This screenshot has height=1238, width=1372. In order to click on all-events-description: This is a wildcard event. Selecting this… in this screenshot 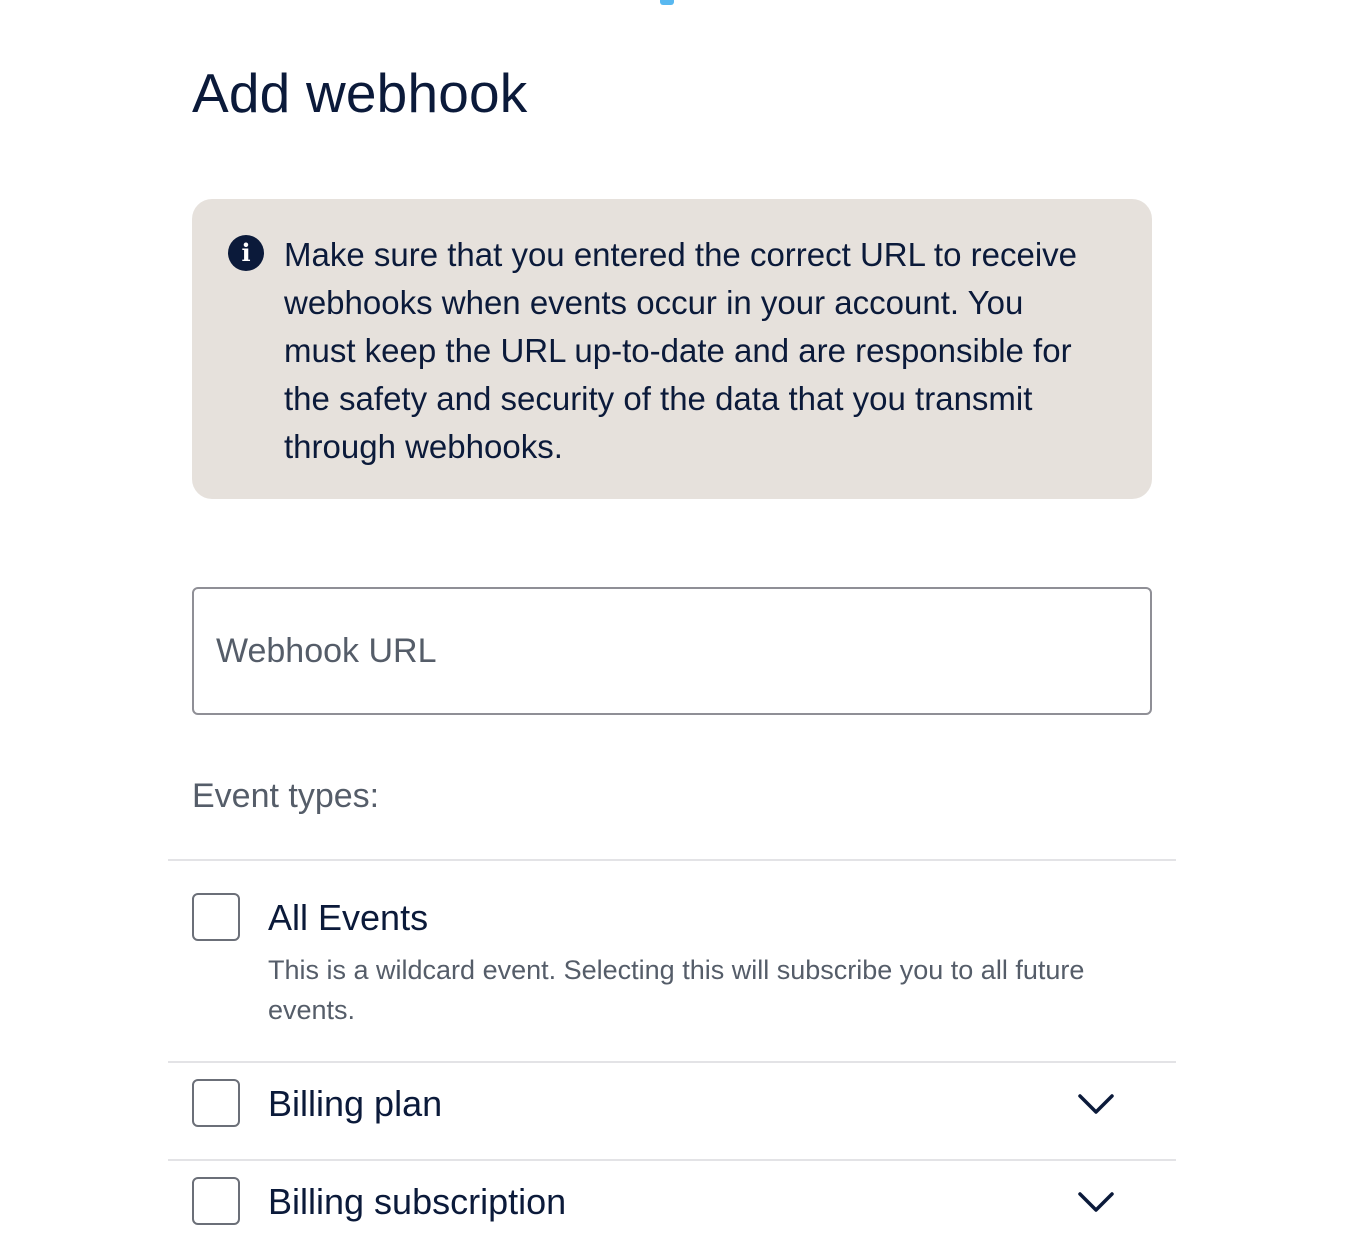, I will do `click(676, 990)`.